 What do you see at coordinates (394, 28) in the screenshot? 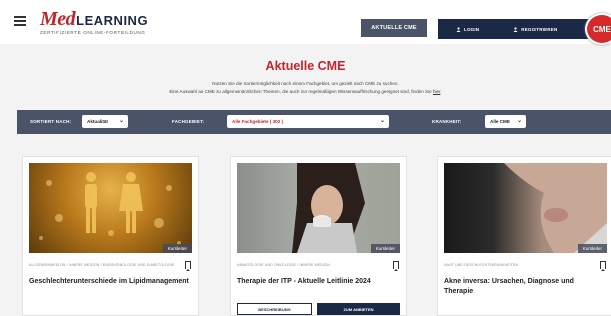
I see `aktuelle-cme-button: AKTUELLE CME` at bounding box center [394, 28].